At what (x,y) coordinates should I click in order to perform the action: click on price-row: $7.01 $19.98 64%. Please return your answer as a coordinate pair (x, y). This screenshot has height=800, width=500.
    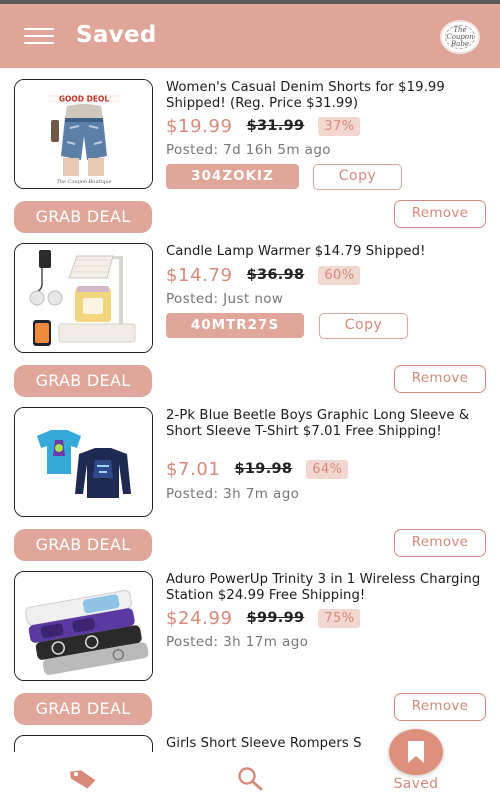
    Looking at the image, I should click on (257, 469).